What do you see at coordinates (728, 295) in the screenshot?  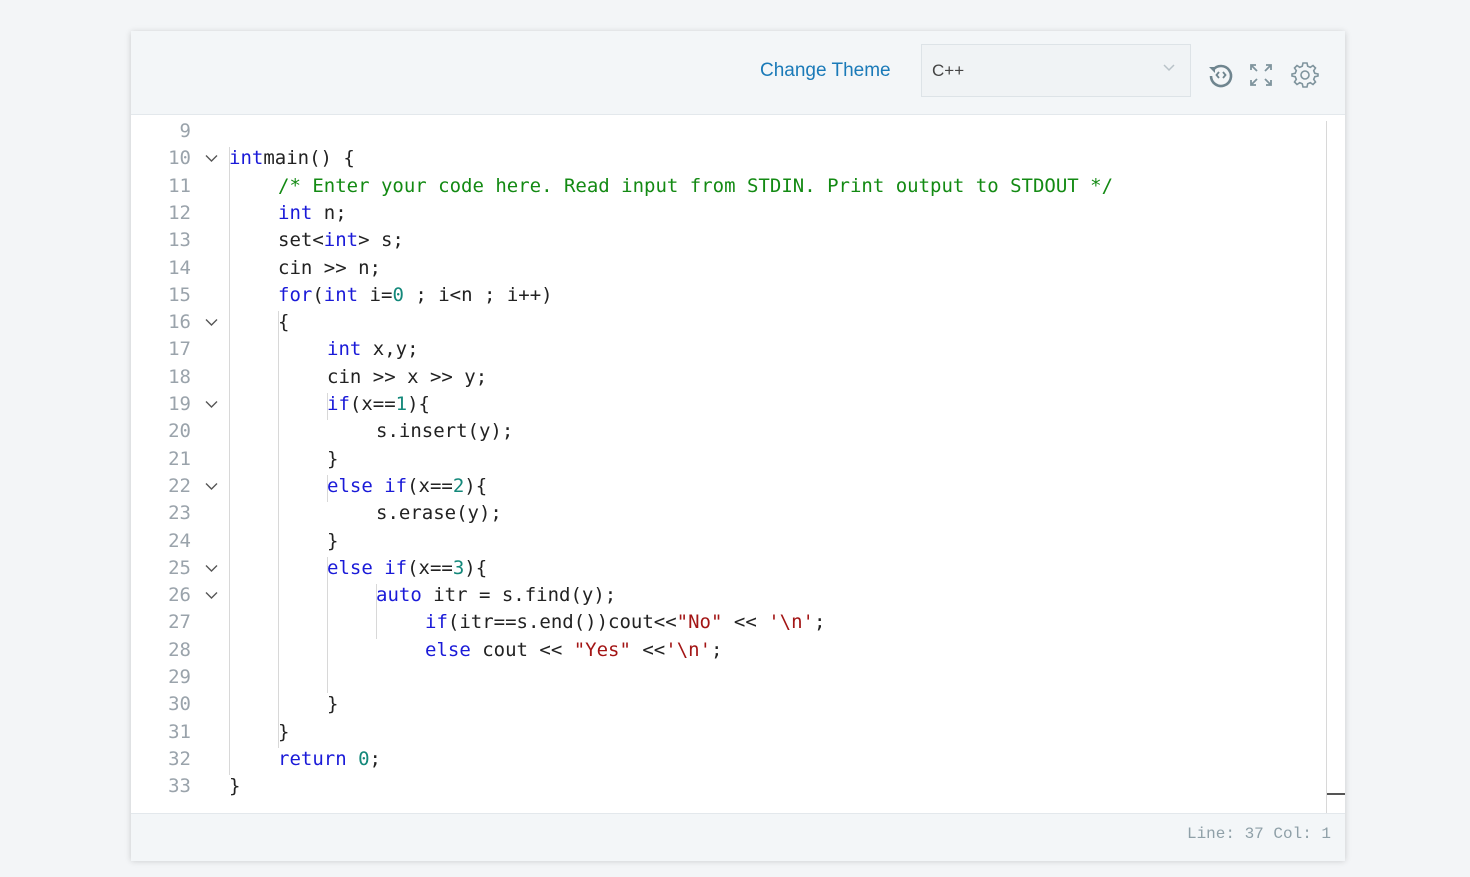 I see `code-line: 15 for(int i=0 ; i<n ; i++)` at bounding box center [728, 295].